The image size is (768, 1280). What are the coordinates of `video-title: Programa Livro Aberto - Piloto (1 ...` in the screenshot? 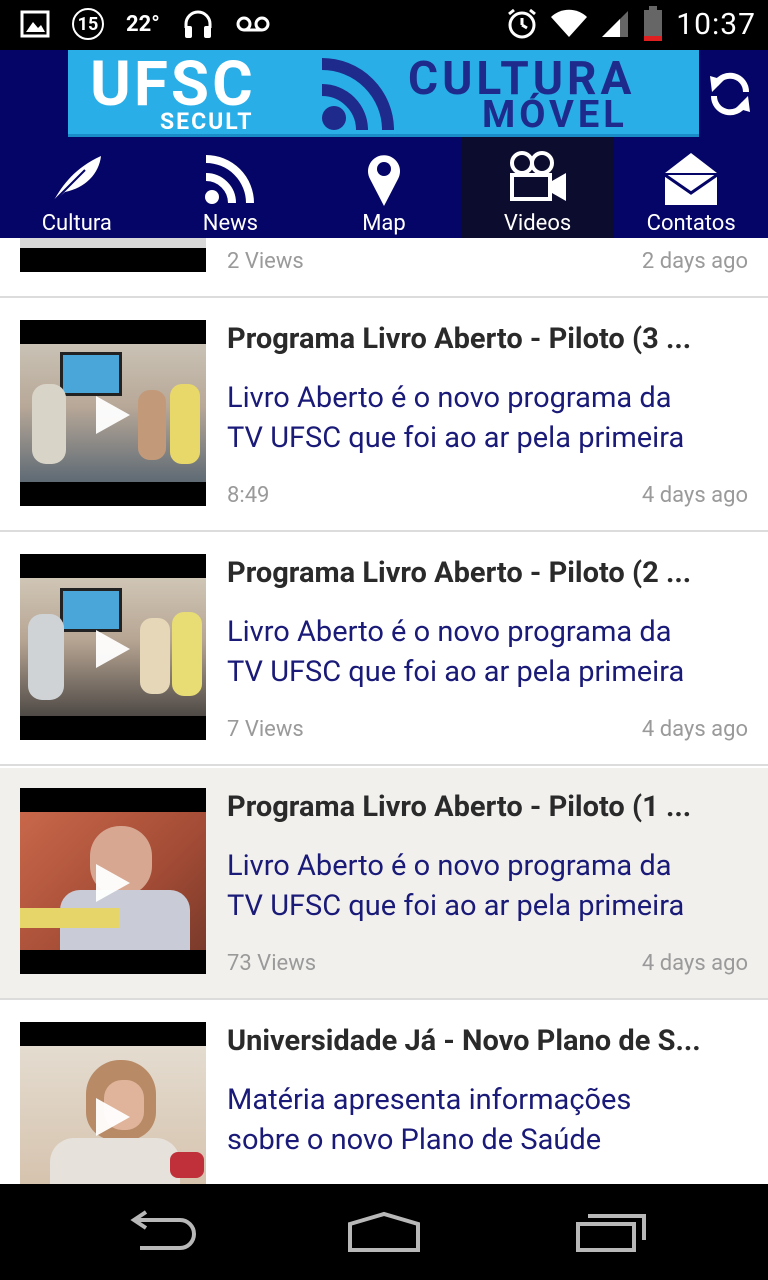 It's located at (459, 807).